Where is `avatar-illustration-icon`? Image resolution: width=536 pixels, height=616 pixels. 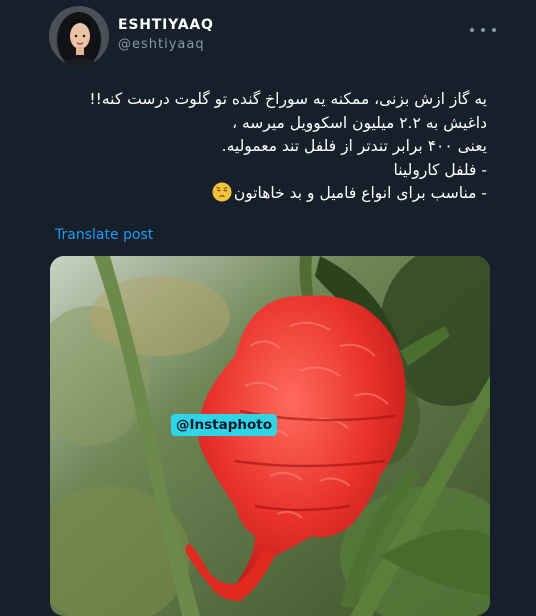
avatar-illustration-icon is located at coordinates (79, 36).